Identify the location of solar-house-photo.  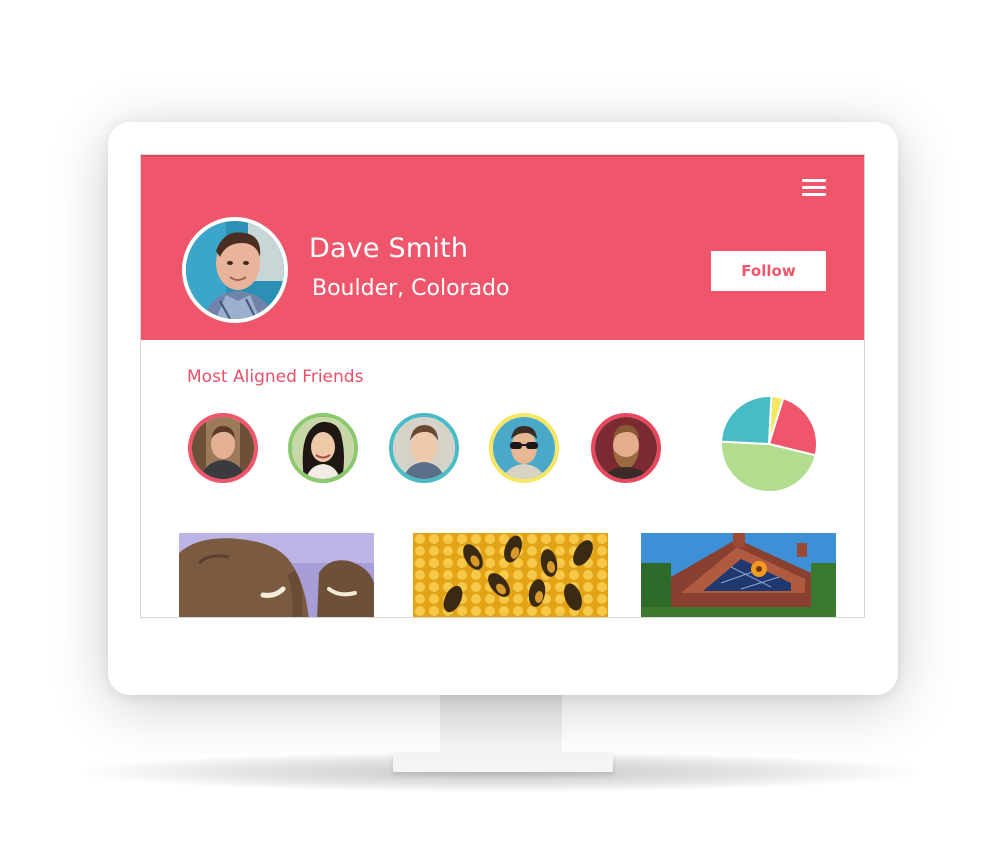
(738, 575).